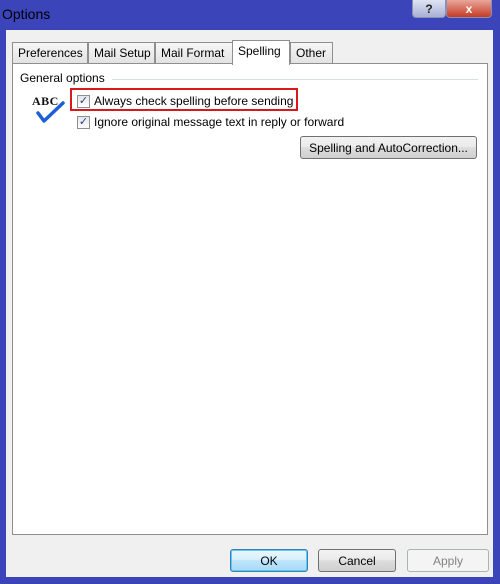 The image size is (500, 584). Describe the element at coordinates (26, 14) in the screenshot. I see `window-title: Options` at that location.